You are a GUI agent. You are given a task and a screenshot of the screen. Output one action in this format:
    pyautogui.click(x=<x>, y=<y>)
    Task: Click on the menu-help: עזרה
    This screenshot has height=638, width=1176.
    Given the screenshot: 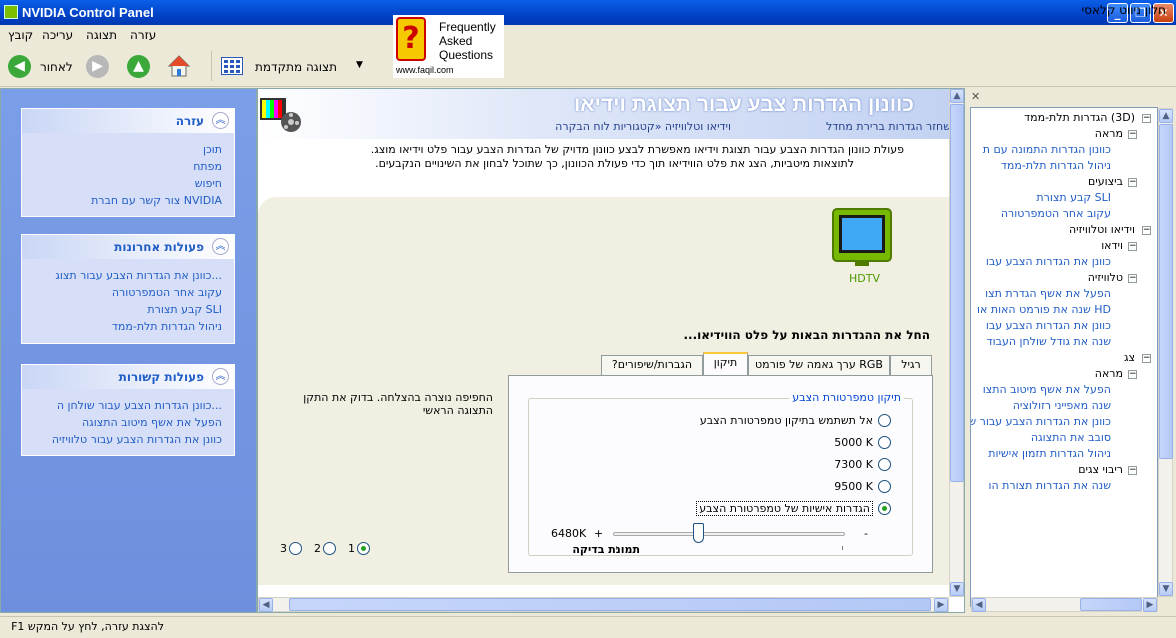 What is the action you would take?
    pyautogui.click(x=143, y=35)
    